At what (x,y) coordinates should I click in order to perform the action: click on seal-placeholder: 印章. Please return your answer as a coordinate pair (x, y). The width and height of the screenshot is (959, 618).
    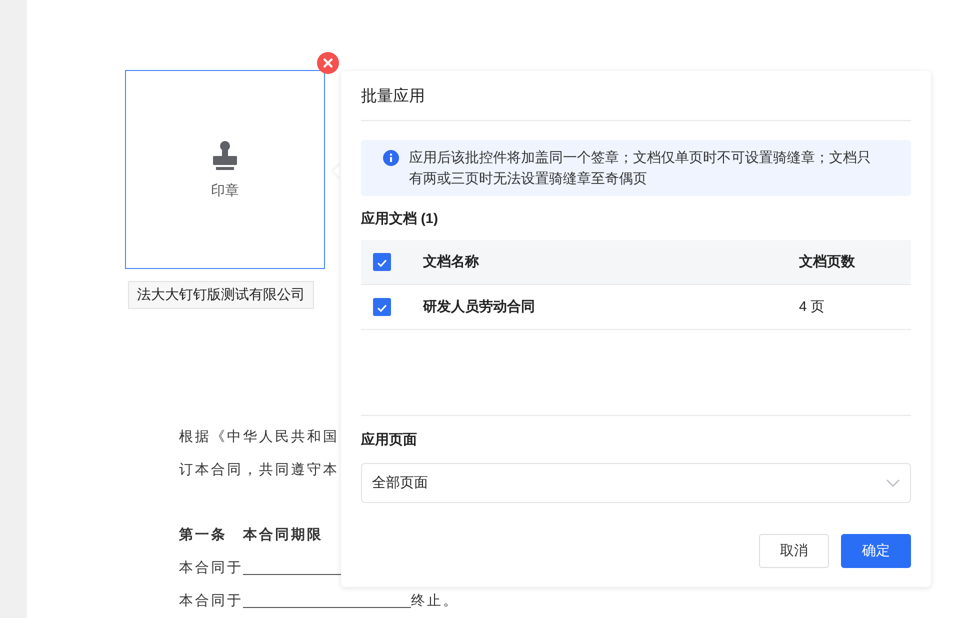
    Looking at the image, I should click on (225, 169).